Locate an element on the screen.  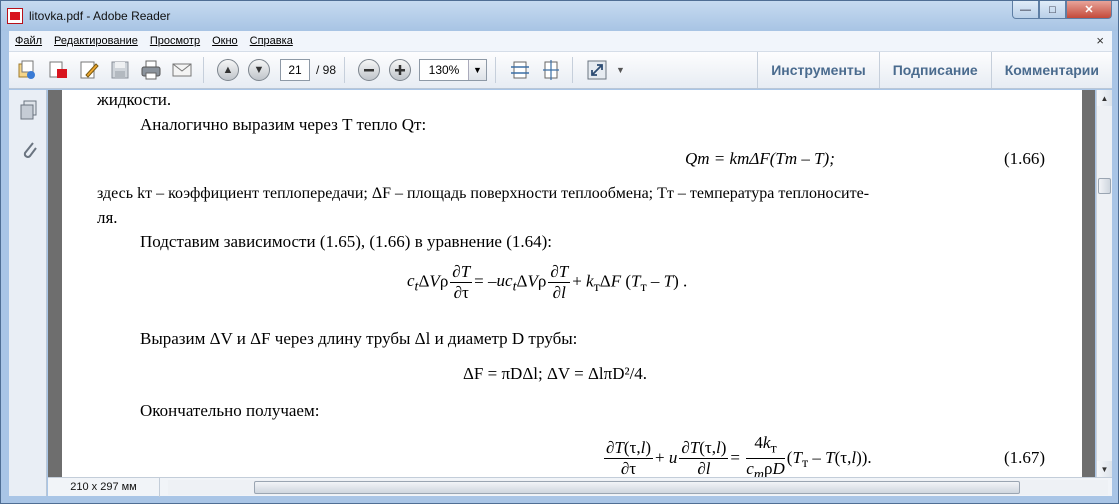
previous-page-button: ▲ is located at coordinates (228, 70).